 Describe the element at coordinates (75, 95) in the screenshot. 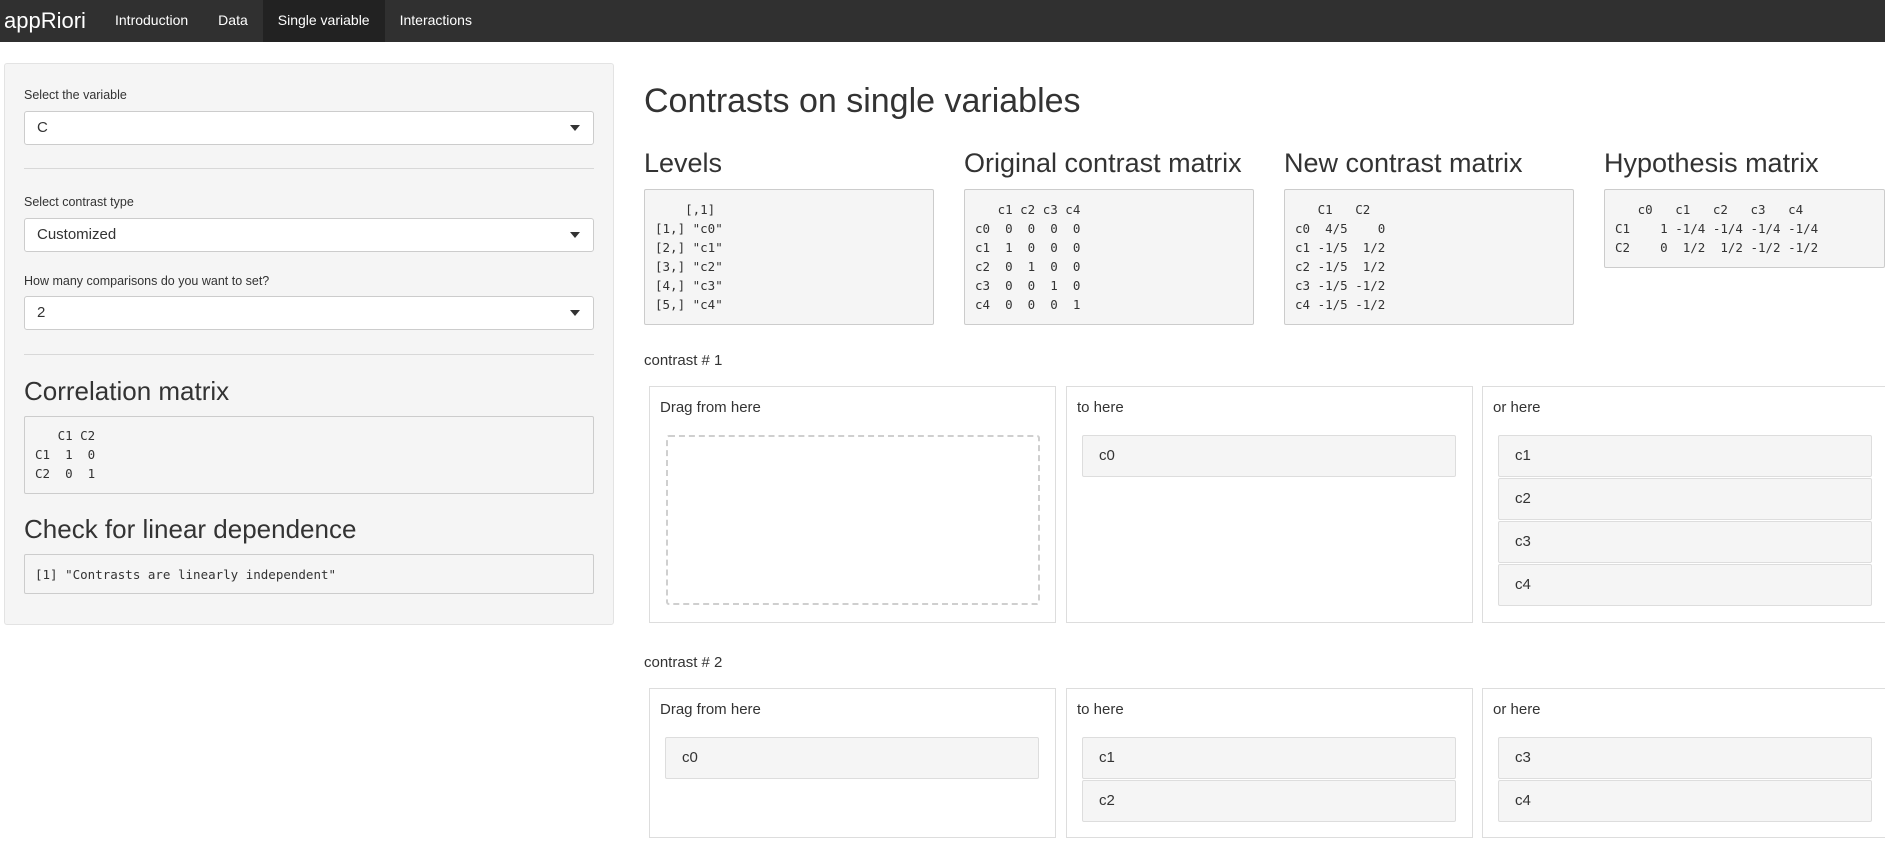

I see `variable-select-label: Select the variable` at that location.